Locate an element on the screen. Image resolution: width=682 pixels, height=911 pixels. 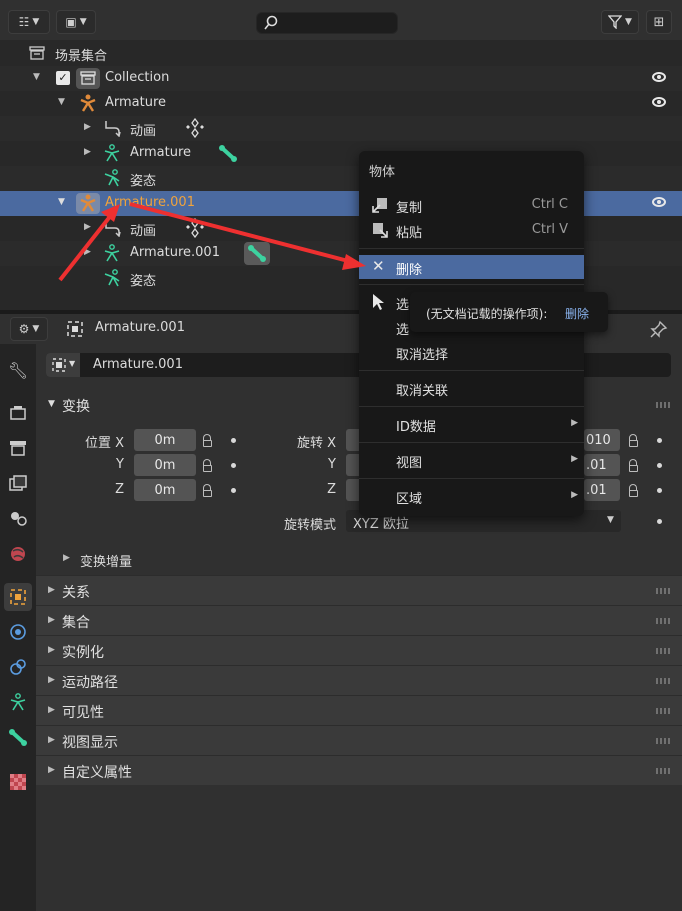
panel-custom-properties-header: ▶ 自定义属性 is located at coordinates (359, 770).